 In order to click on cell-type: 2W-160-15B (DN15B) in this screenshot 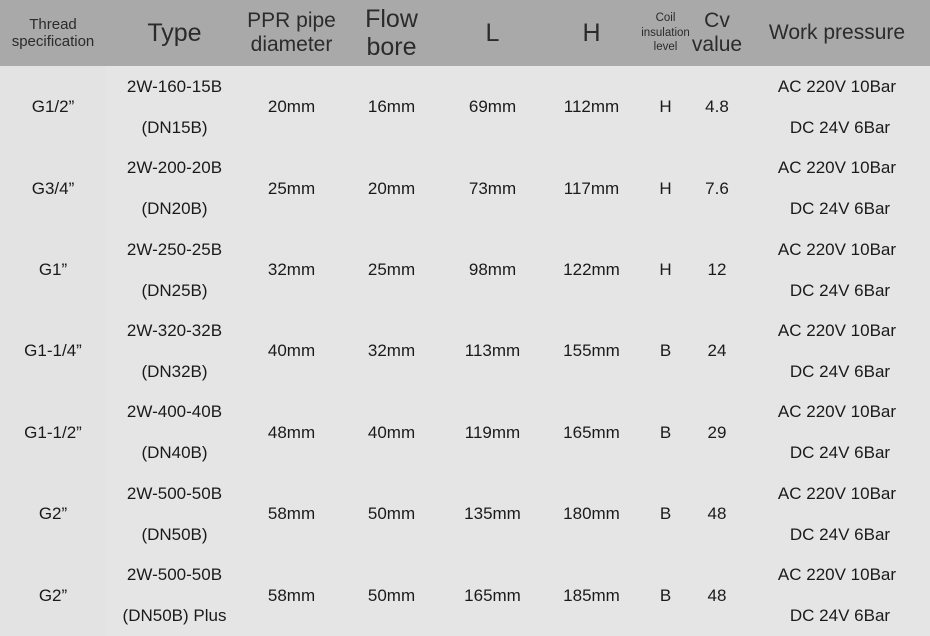, I will do `click(174, 107)`.